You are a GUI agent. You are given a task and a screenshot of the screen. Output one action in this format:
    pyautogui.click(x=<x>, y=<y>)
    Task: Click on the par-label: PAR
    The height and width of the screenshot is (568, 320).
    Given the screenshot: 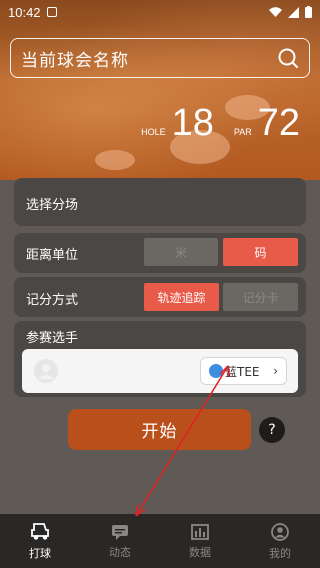 What is the action you would take?
    pyautogui.click(x=242, y=132)
    